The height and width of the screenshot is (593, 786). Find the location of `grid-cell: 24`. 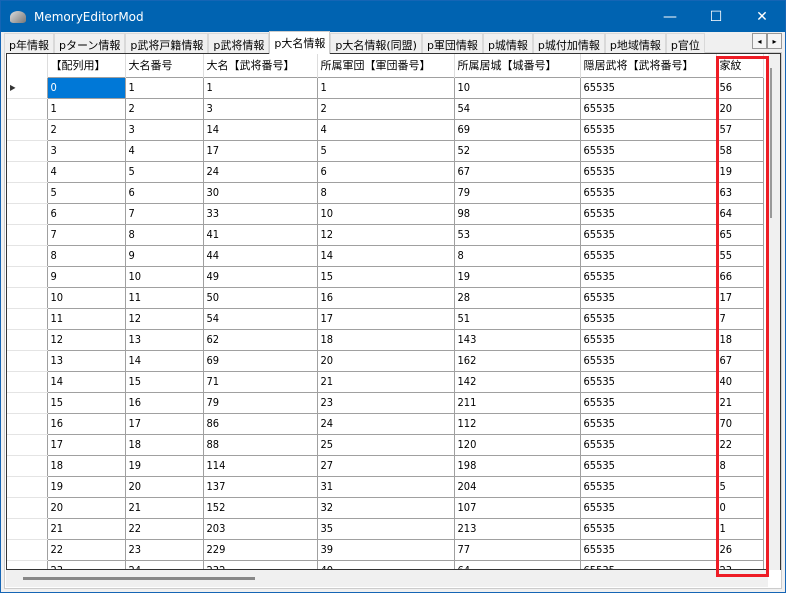

grid-cell: 24 is located at coordinates (260, 171).